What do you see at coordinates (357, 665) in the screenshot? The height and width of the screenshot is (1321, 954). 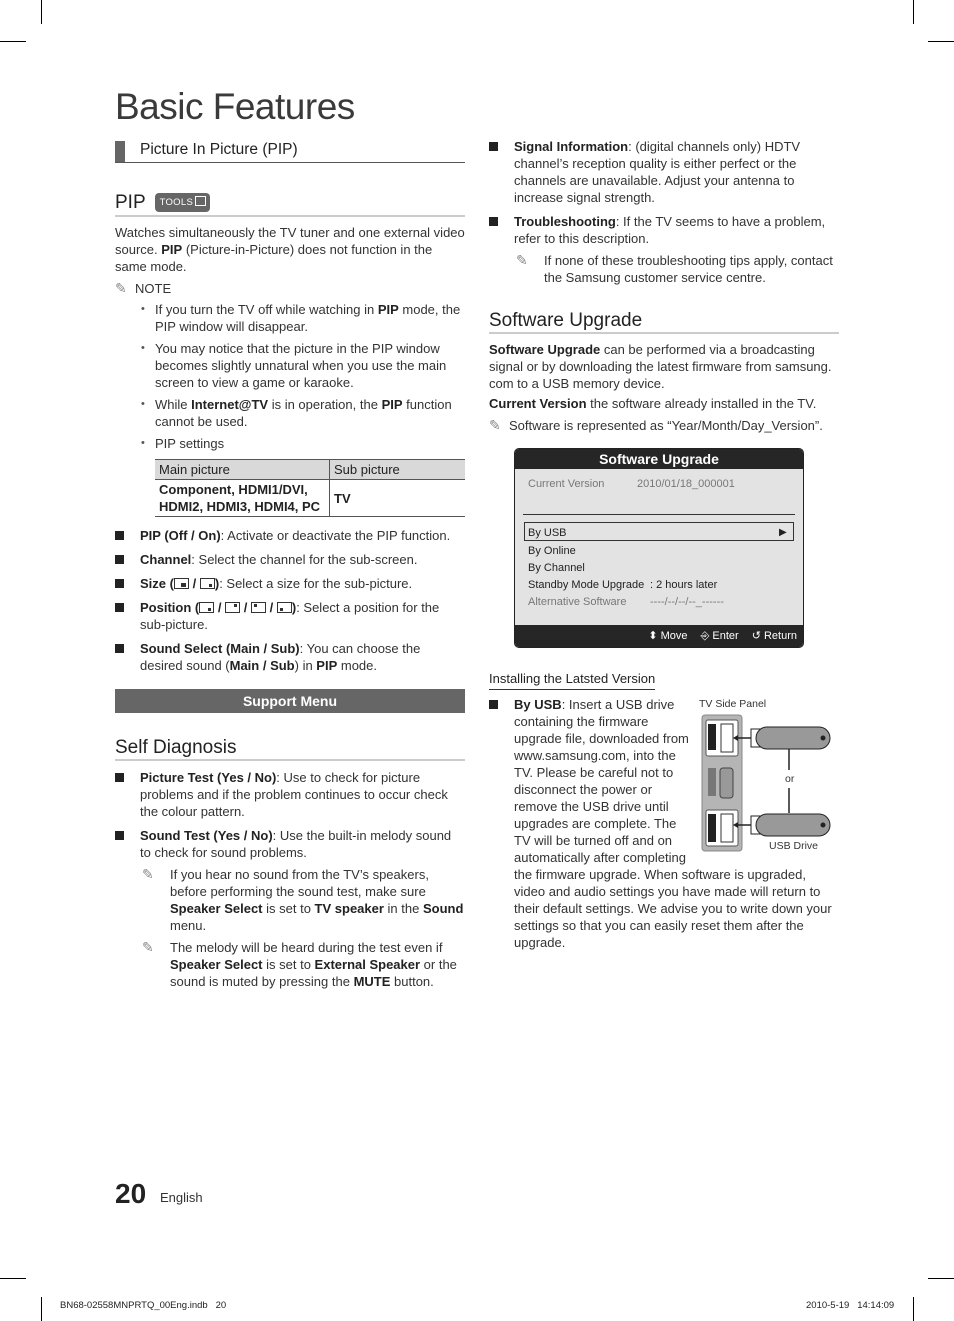 I see `item-text: mode.` at bounding box center [357, 665].